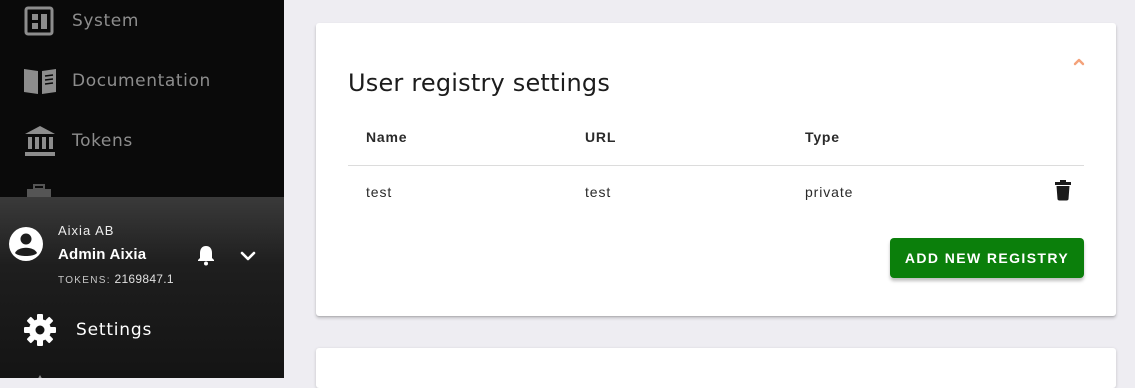 The width and height of the screenshot is (1135, 388). Describe the element at coordinates (387, 137) in the screenshot. I see `column-header-name: Name` at that location.